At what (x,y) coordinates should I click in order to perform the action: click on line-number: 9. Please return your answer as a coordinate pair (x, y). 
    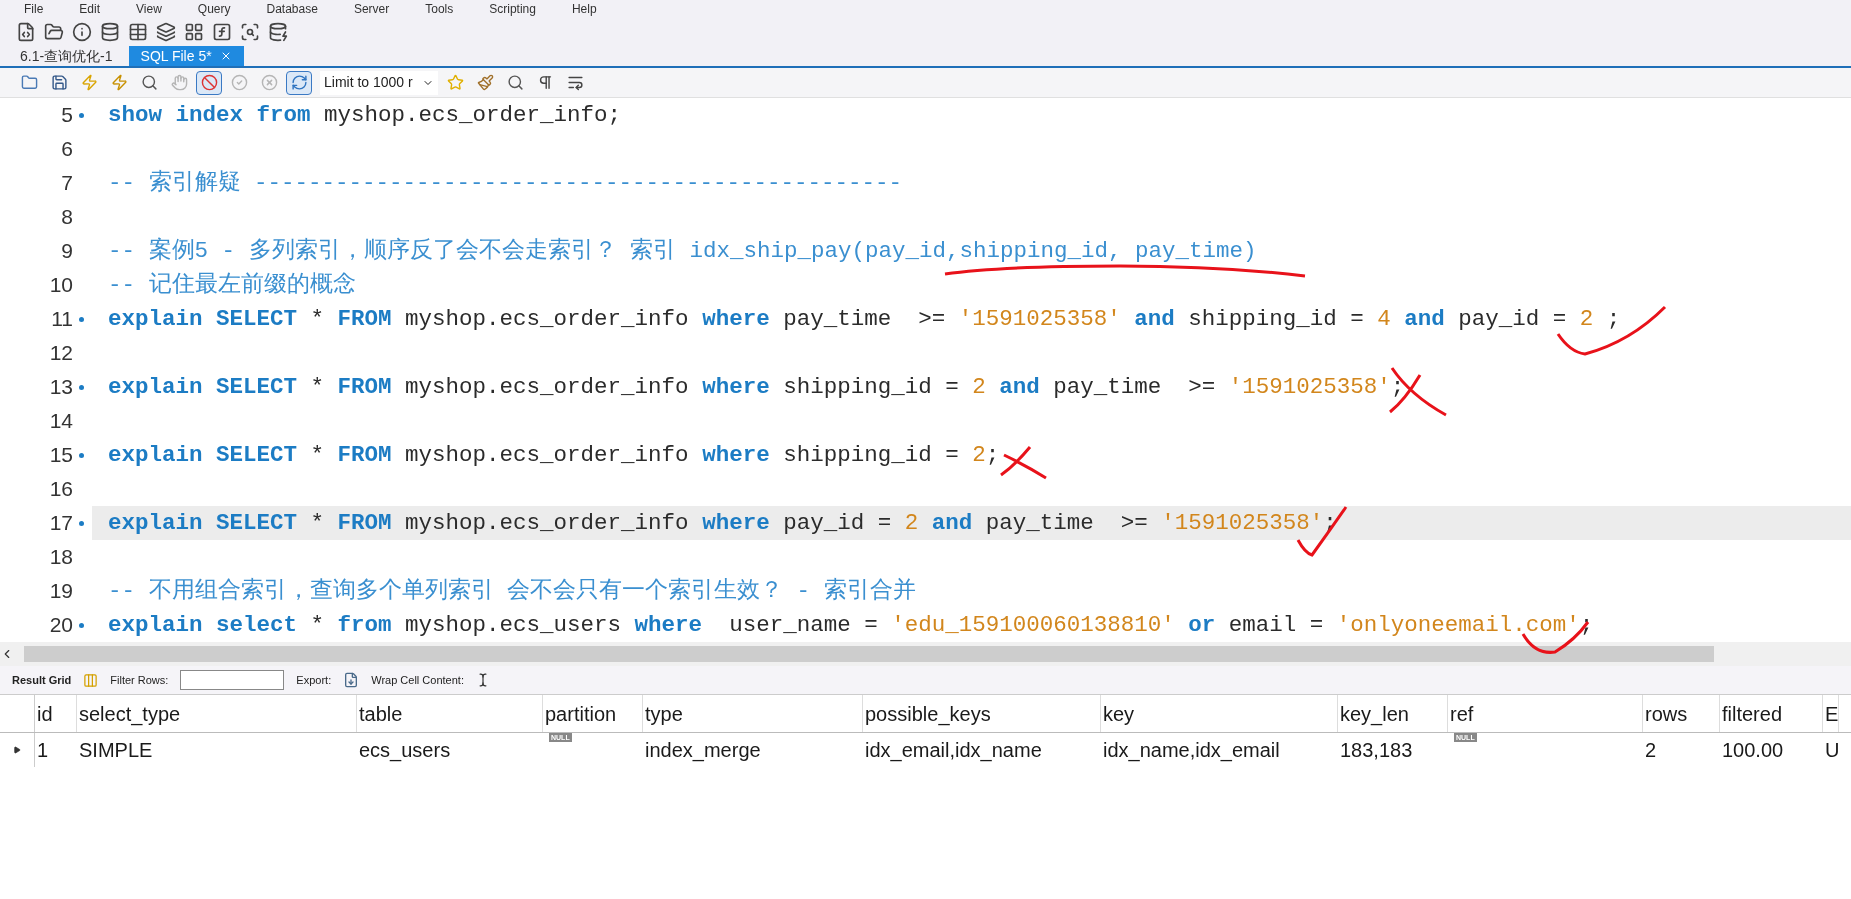
    Looking at the image, I should click on (67, 251).